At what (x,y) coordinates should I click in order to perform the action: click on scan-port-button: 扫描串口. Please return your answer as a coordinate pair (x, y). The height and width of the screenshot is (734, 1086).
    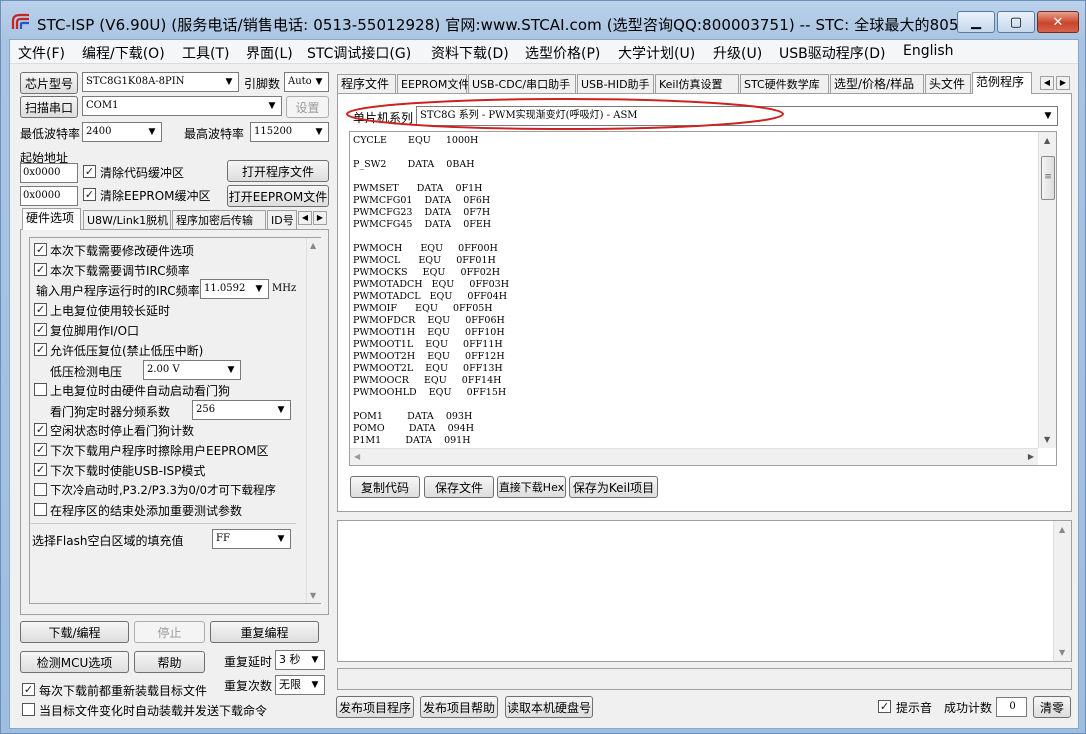
    Looking at the image, I should click on (49, 107).